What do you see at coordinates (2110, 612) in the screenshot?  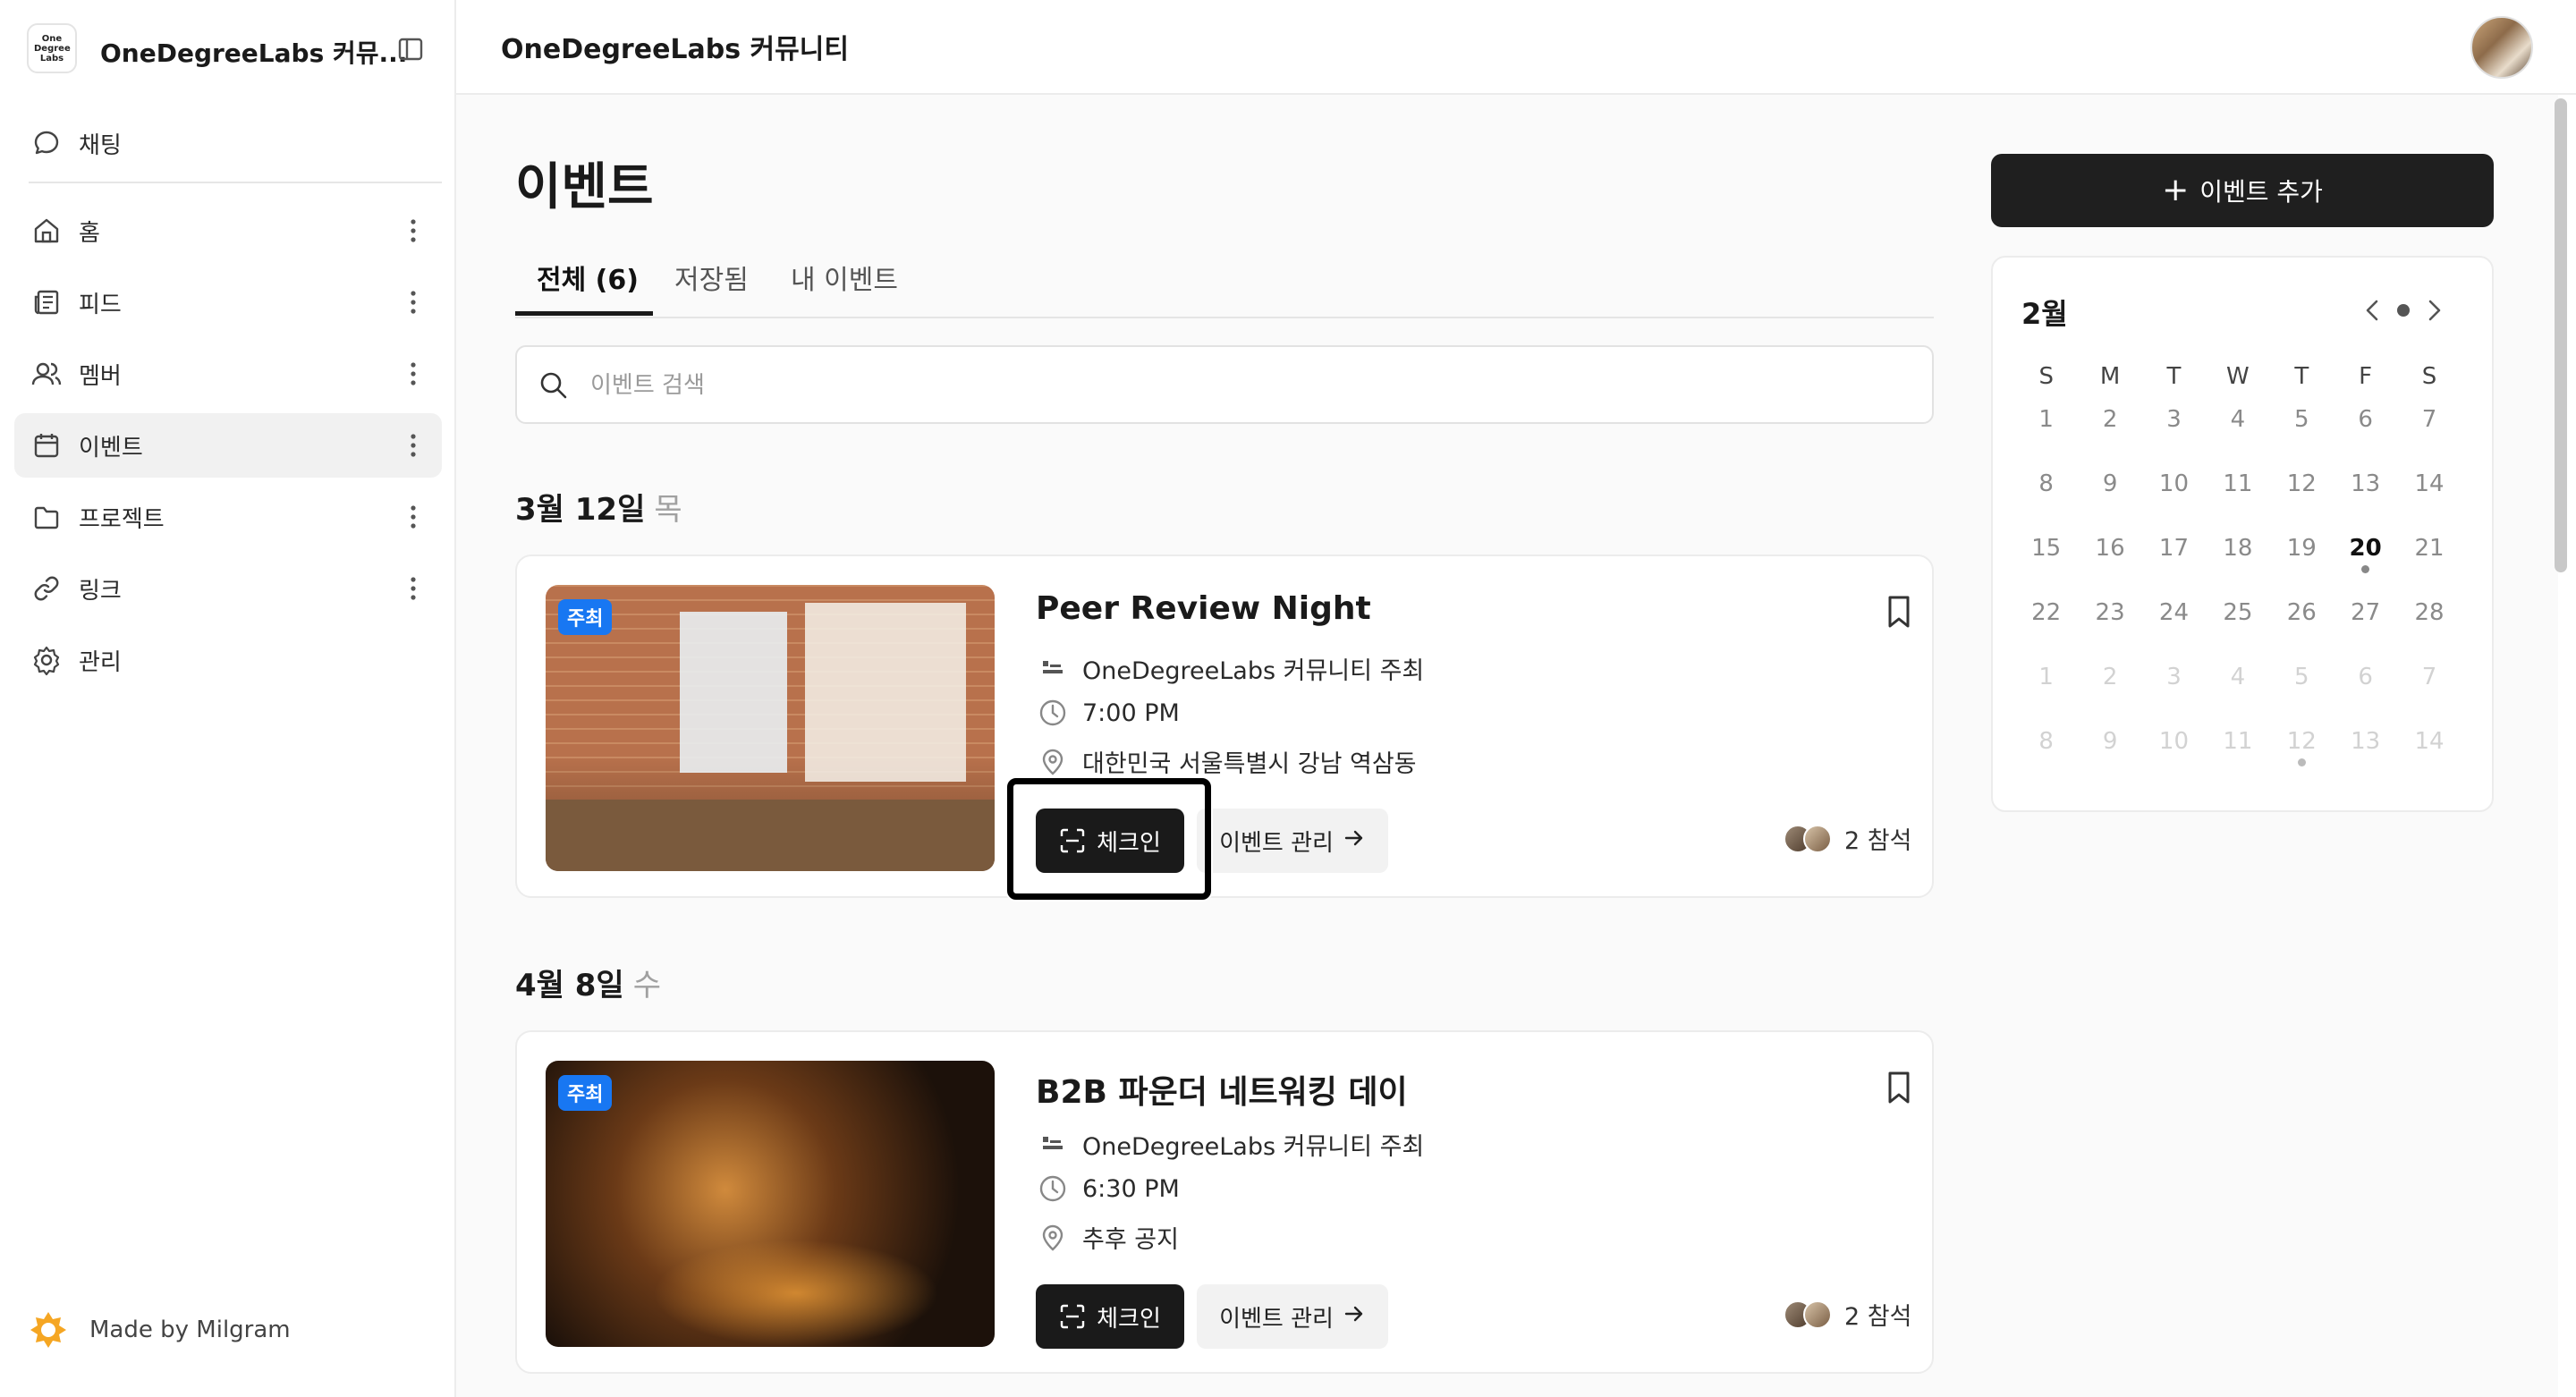 I see `calendar-day-number: 23` at bounding box center [2110, 612].